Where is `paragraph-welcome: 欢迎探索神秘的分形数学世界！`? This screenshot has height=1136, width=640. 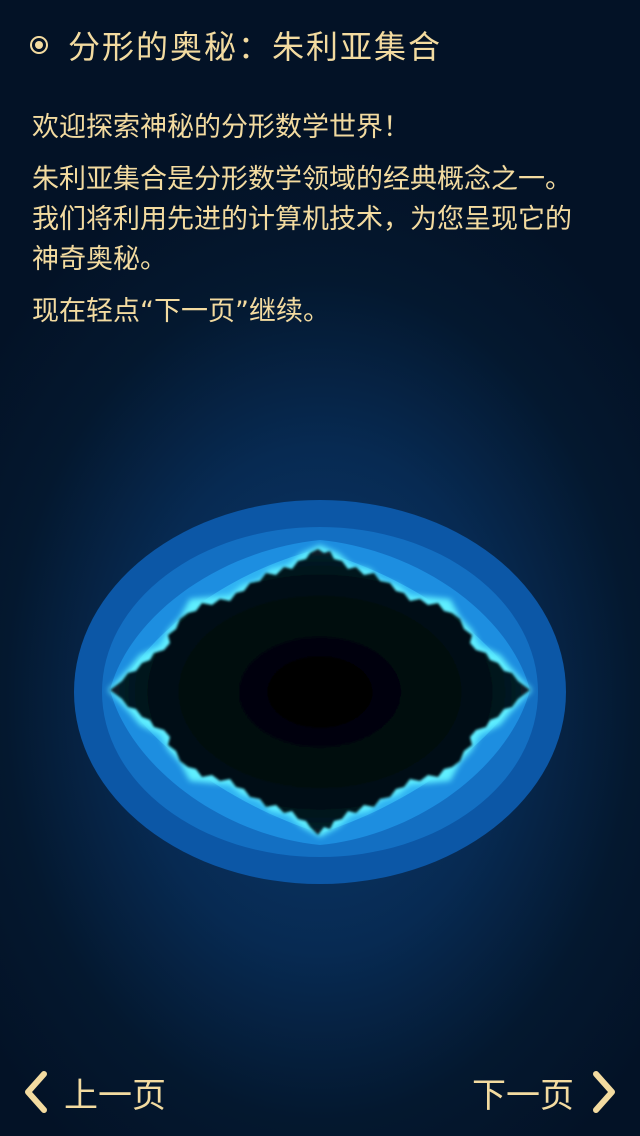 paragraph-welcome: 欢迎探索神秘的分形数学世界！ is located at coordinates (221, 127).